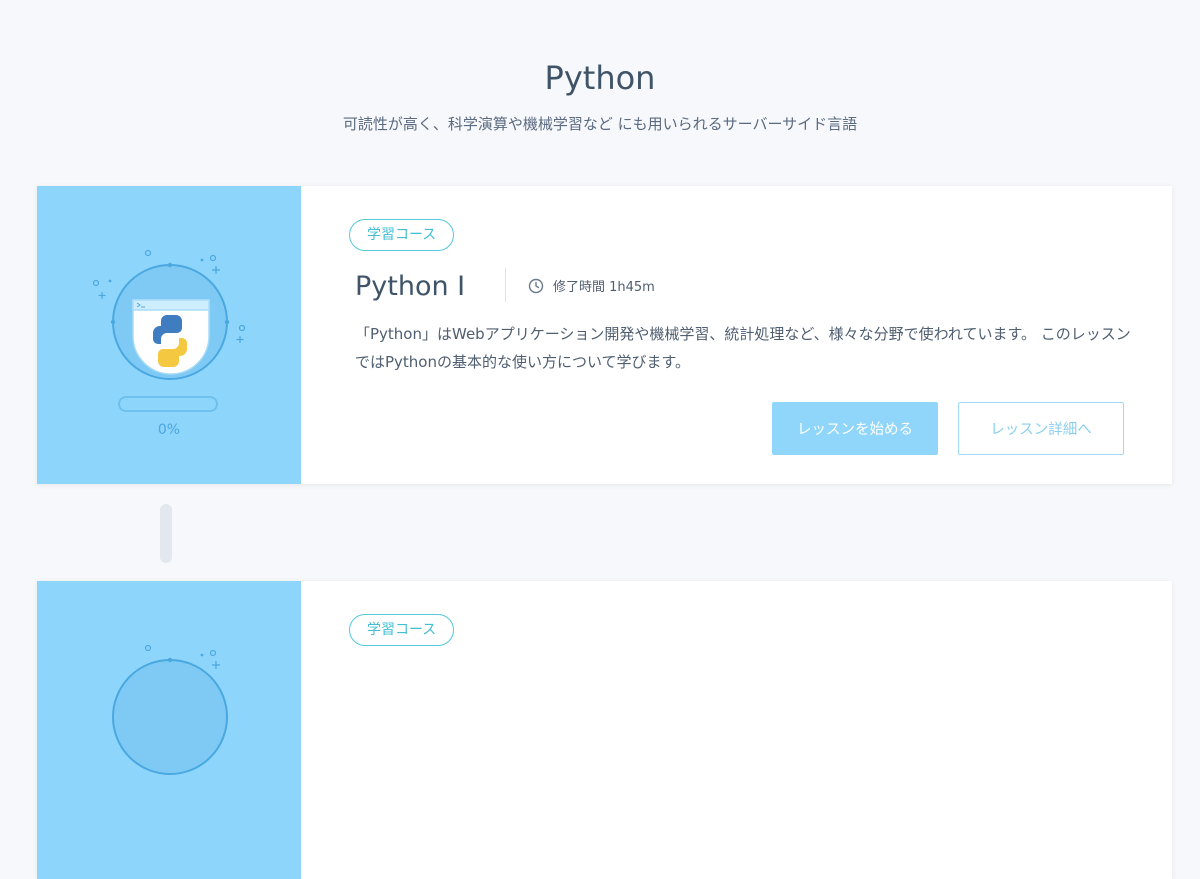  What do you see at coordinates (600, 78) in the screenshot?
I see `page-title: Python` at bounding box center [600, 78].